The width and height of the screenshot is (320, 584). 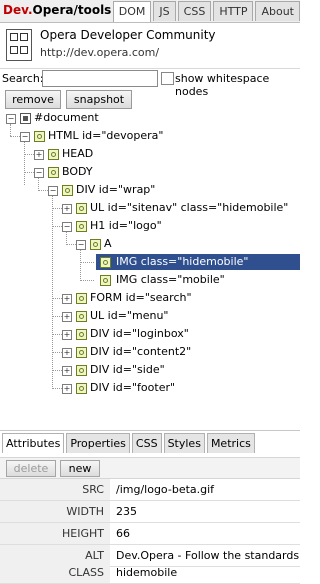 What do you see at coordinates (163, 172) in the screenshot?
I see `tree-node-body: − BODY` at bounding box center [163, 172].